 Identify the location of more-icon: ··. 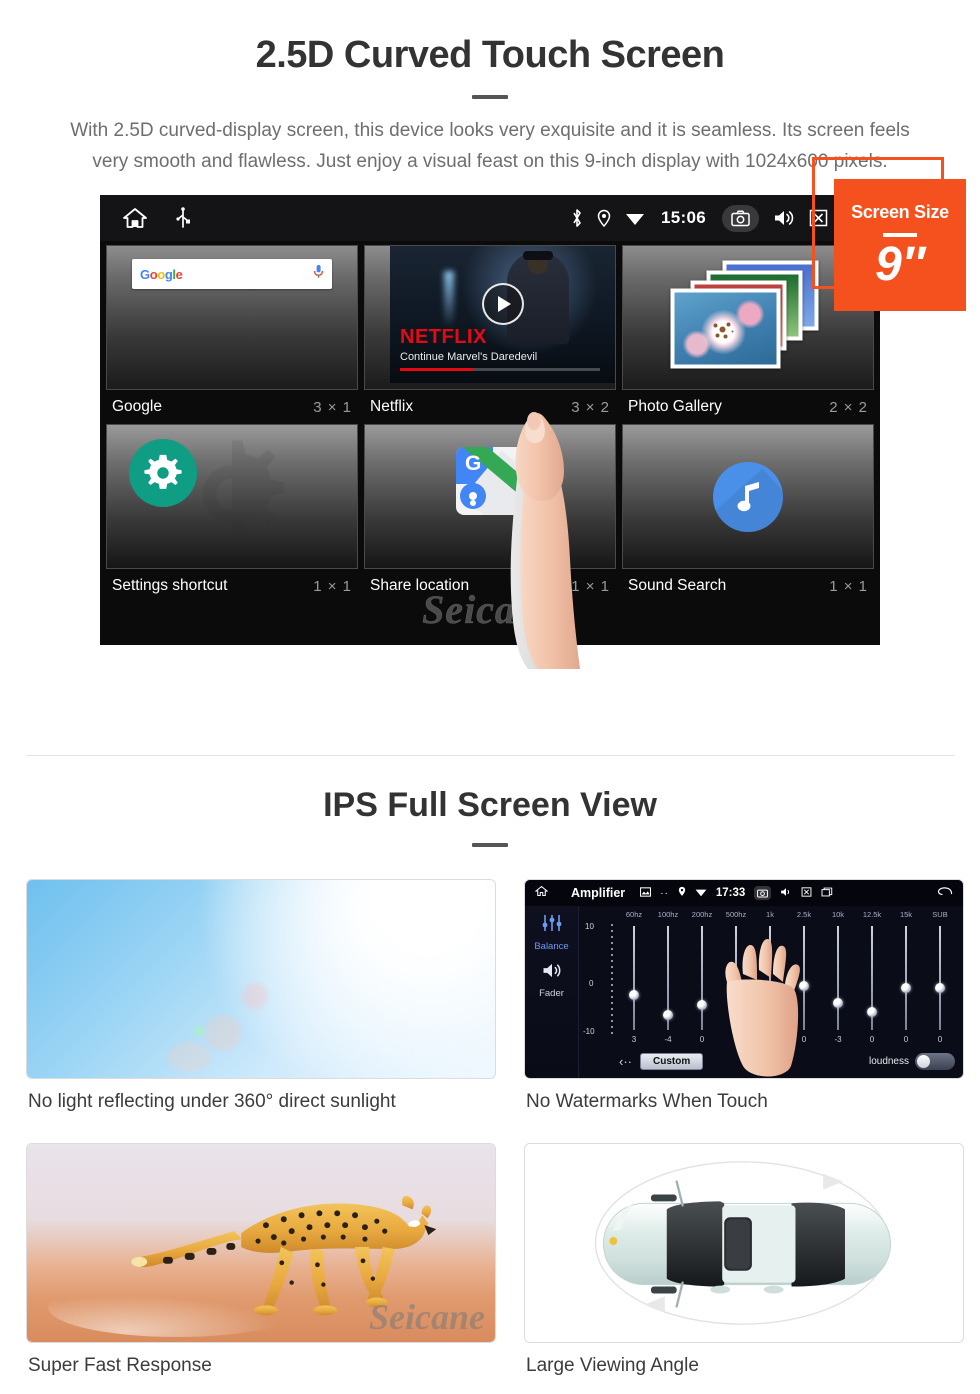
(664, 893).